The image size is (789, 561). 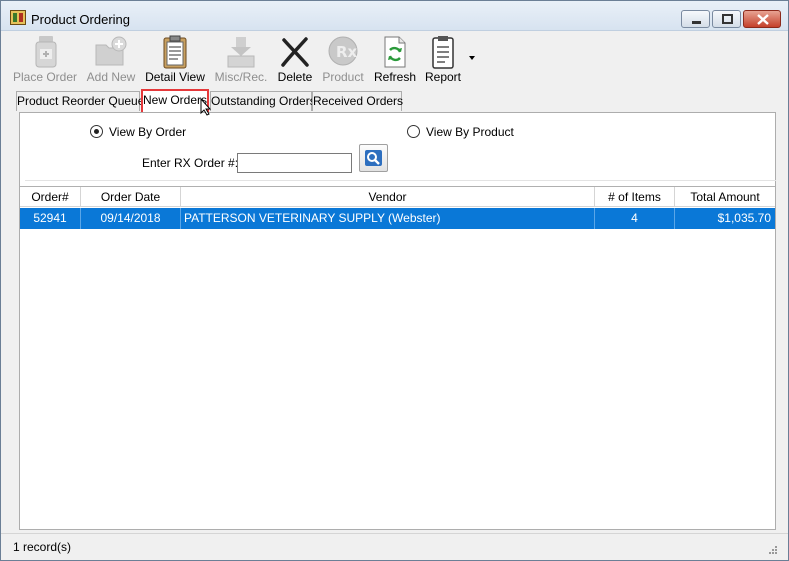 What do you see at coordinates (80, 19) in the screenshot?
I see `window-title: Product Ordering` at bounding box center [80, 19].